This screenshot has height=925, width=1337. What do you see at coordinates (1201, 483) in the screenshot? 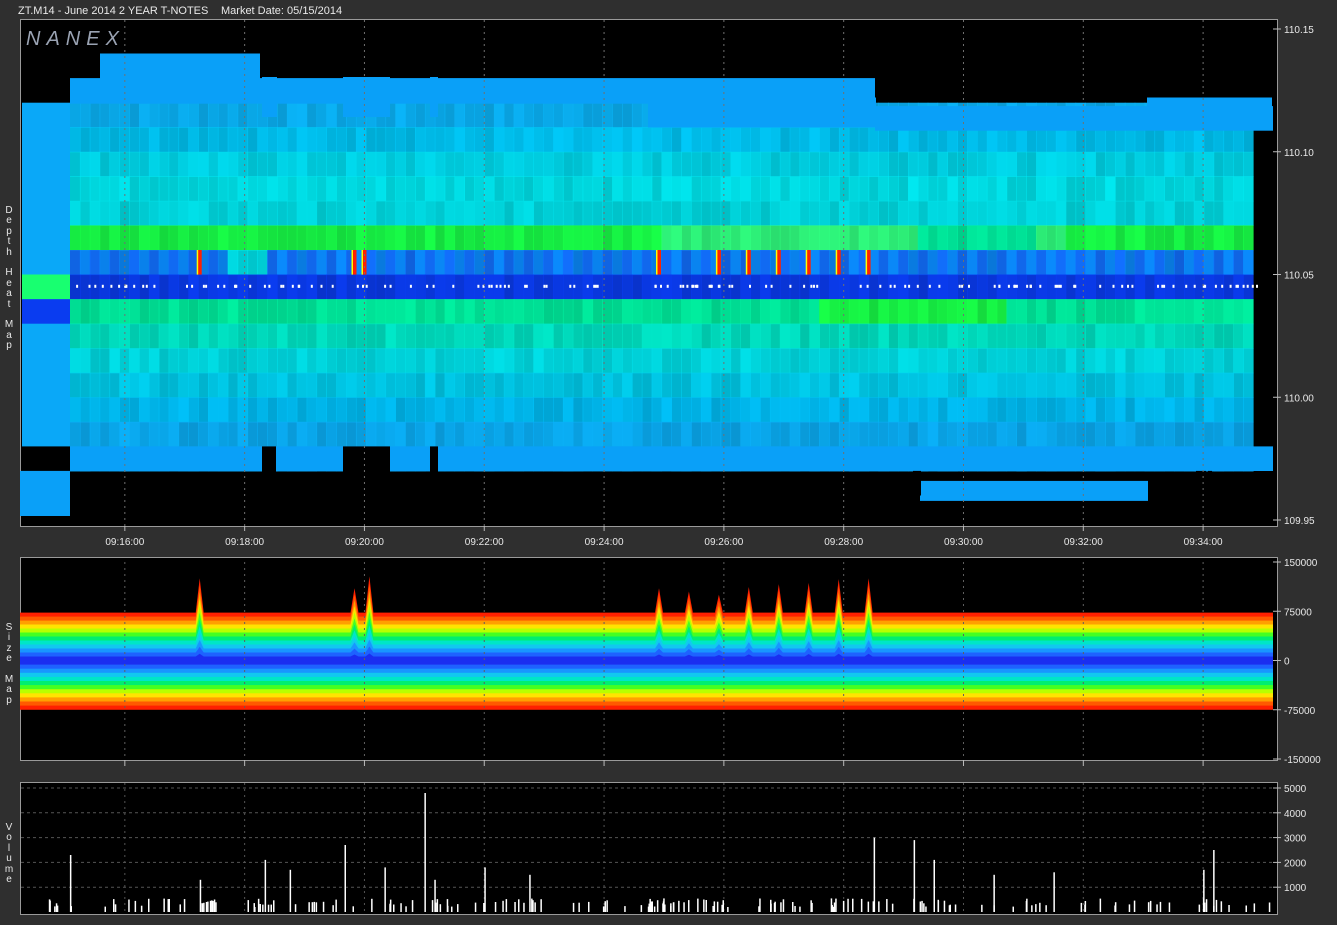
I see `heat-gap` at bounding box center [1201, 483].